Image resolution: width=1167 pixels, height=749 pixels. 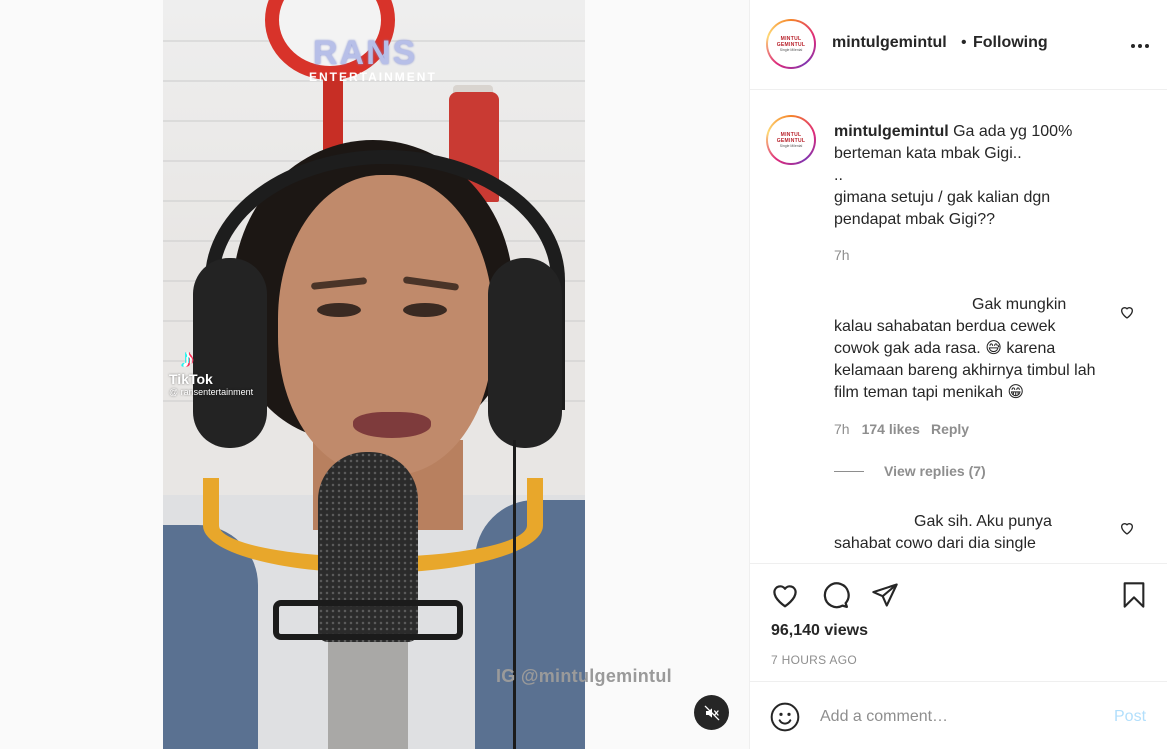 I want to click on paper-plane-icon, so click(x=885, y=595).